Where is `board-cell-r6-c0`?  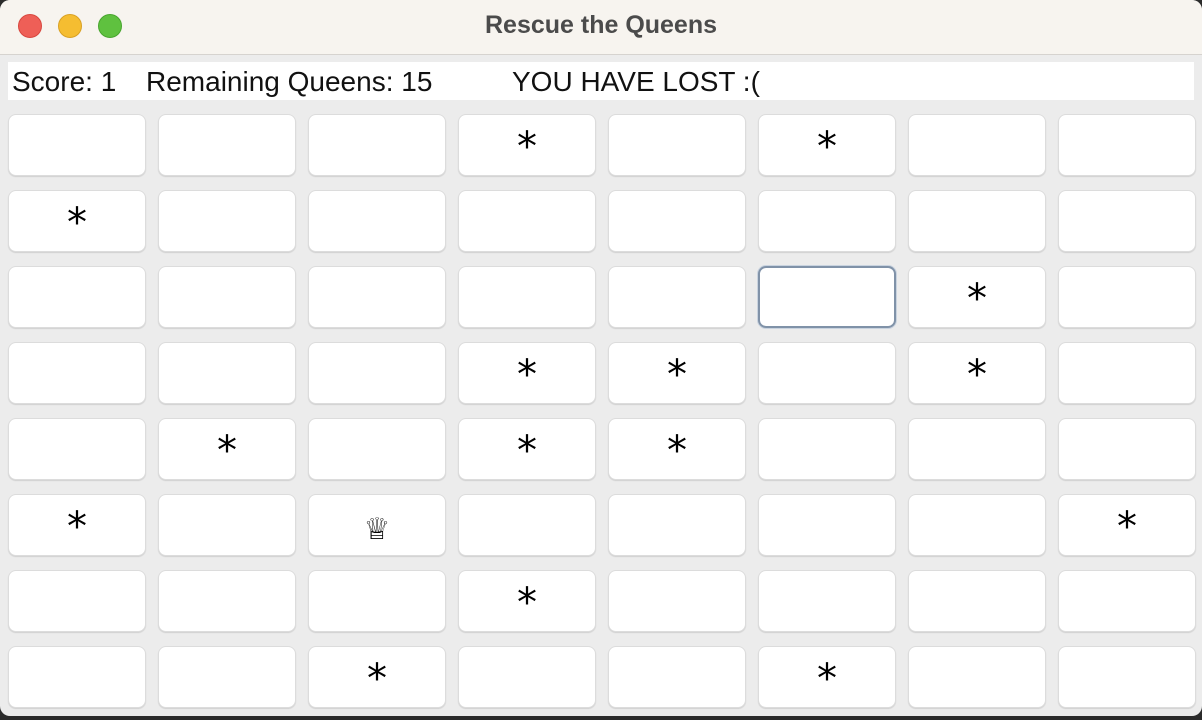
board-cell-r6-c0 is located at coordinates (77, 601).